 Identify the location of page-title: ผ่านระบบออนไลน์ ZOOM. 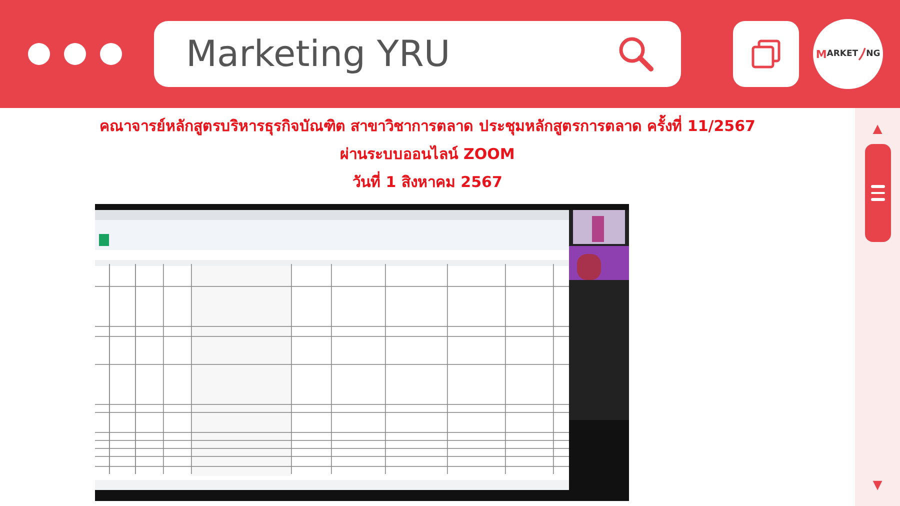
(427, 154).